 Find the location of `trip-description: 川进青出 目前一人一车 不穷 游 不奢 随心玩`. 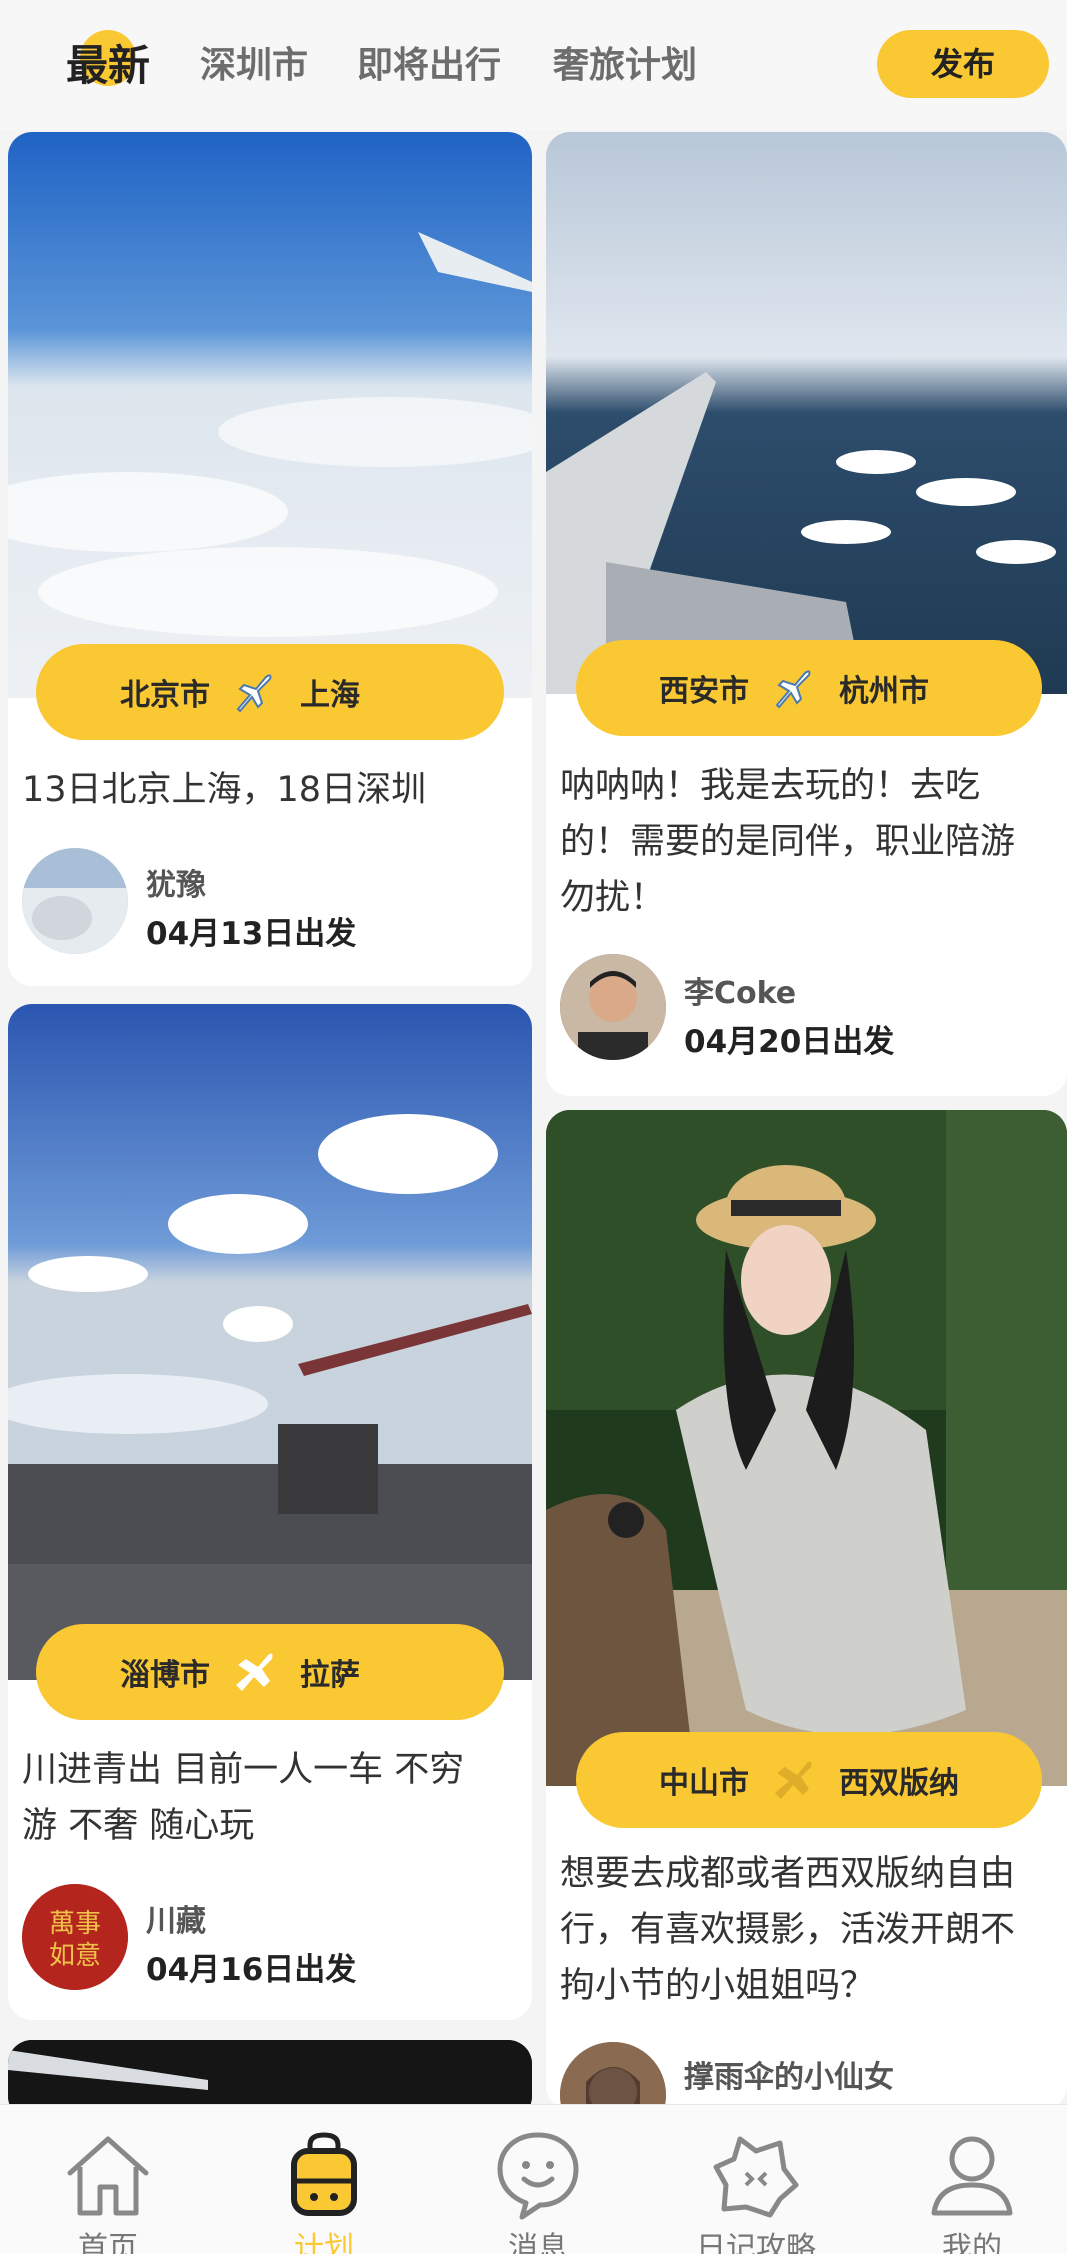

trip-description: 川进青出 目前一人一车 不穷 游 不奢 随心玩 is located at coordinates (243, 1798).